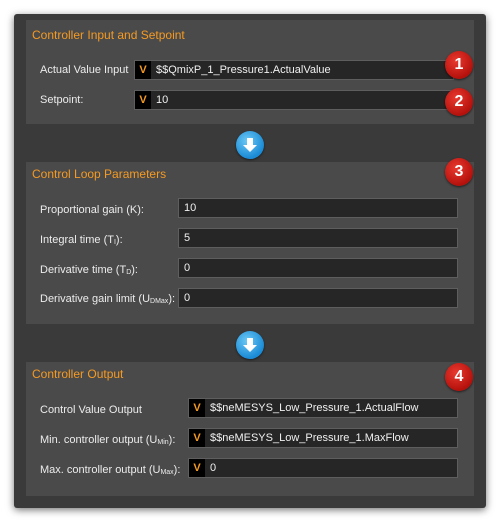 This screenshot has width=500, height=520. Describe the element at coordinates (78, 374) in the screenshot. I see `controller-output-title: Controller Output` at that location.